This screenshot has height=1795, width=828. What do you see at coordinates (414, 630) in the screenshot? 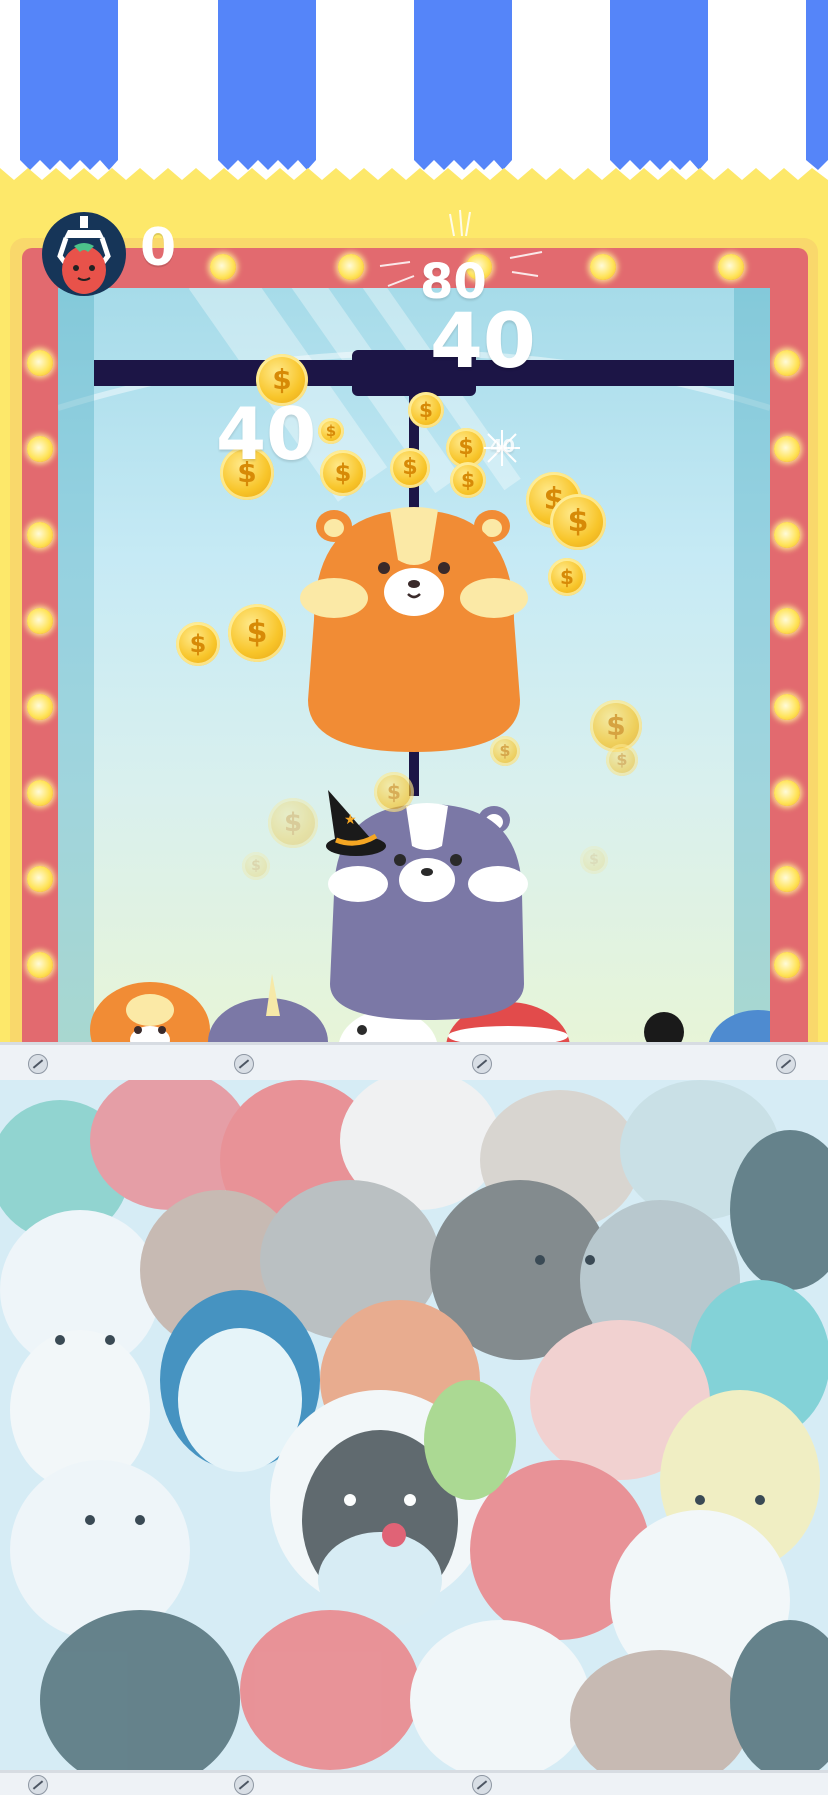
I see `orange-hamster-plush` at bounding box center [414, 630].